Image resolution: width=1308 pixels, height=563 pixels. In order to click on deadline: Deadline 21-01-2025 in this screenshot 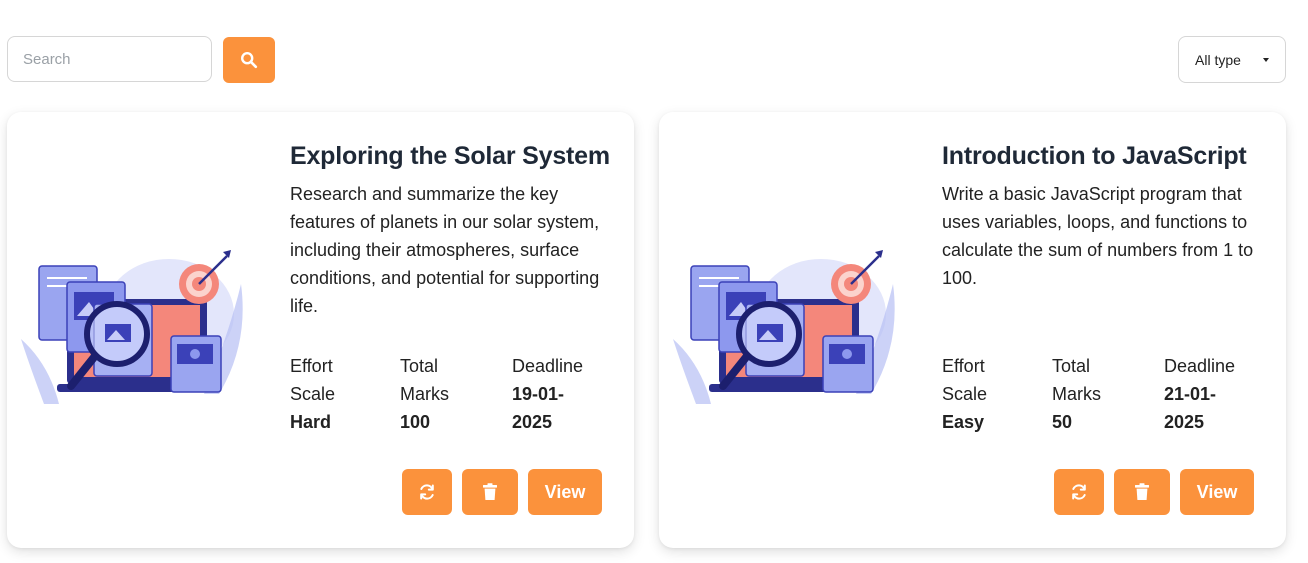, I will do `click(1204, 394)`.